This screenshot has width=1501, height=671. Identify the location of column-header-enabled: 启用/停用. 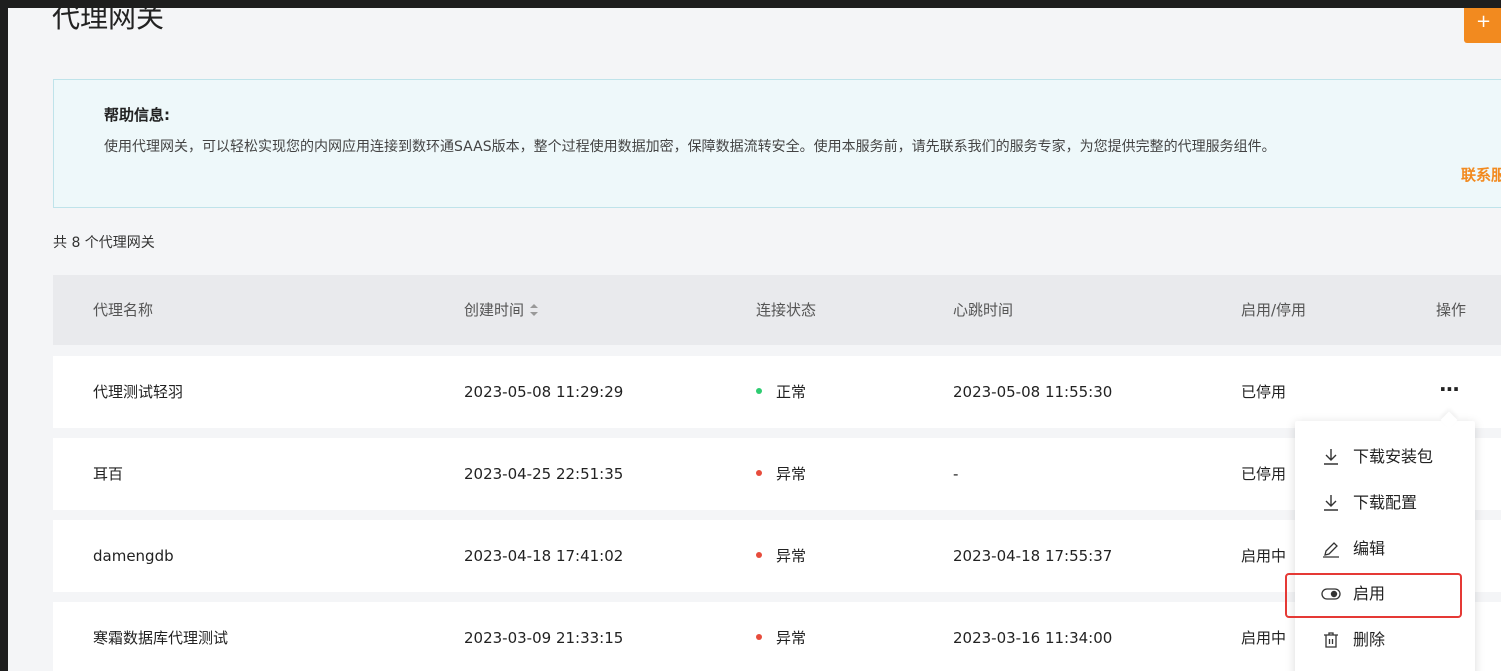
(1274, 310).